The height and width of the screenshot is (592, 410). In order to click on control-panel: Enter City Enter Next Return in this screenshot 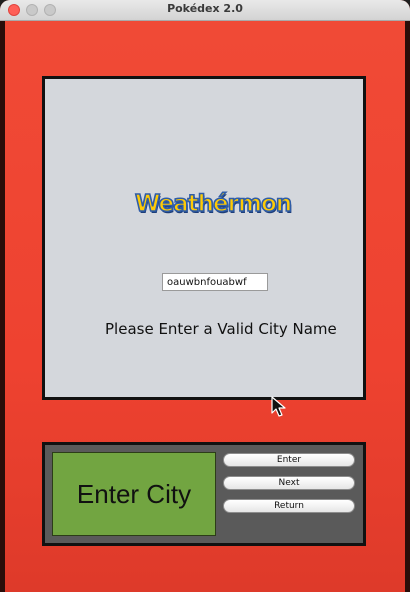, I will do `click(204, 494)`.